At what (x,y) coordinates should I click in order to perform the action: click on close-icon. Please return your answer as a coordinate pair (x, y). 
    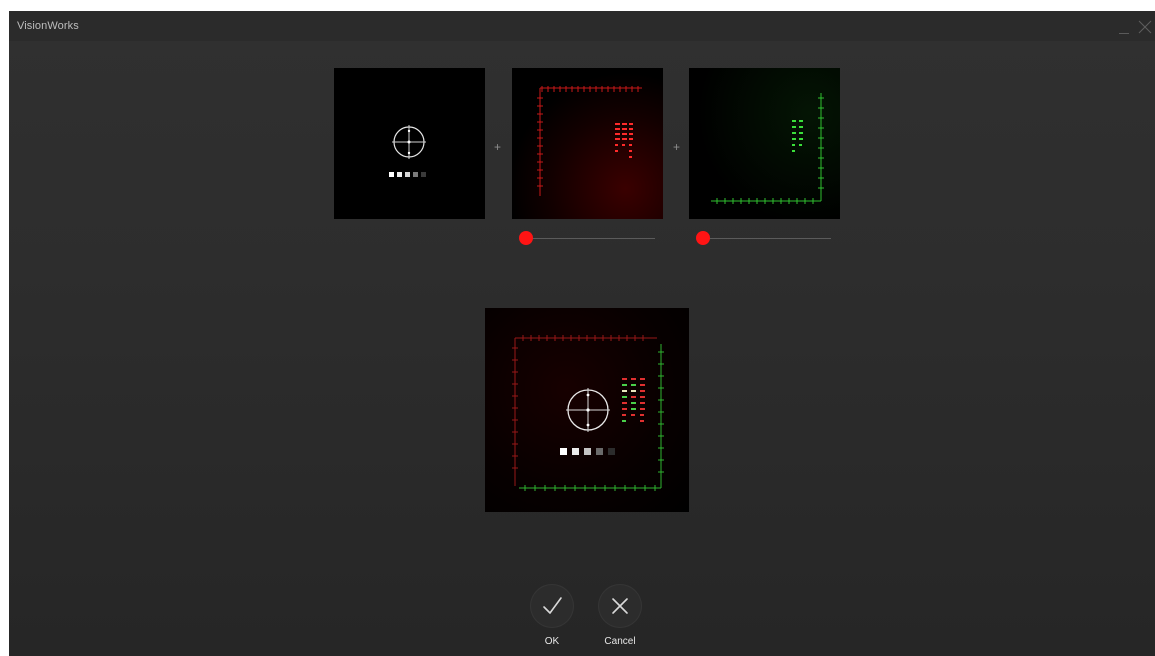
    Looking at the image, I should click on (1145, 27).